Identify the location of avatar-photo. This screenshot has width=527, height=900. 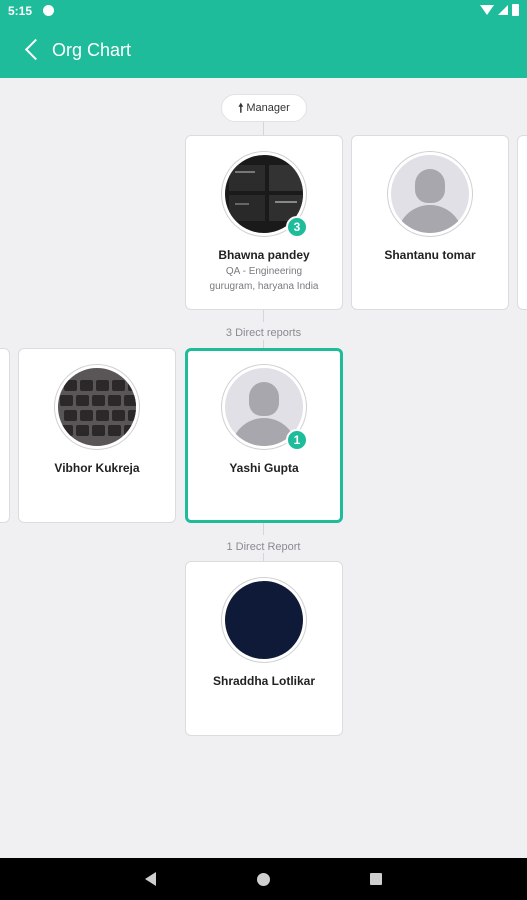
(98, 408).